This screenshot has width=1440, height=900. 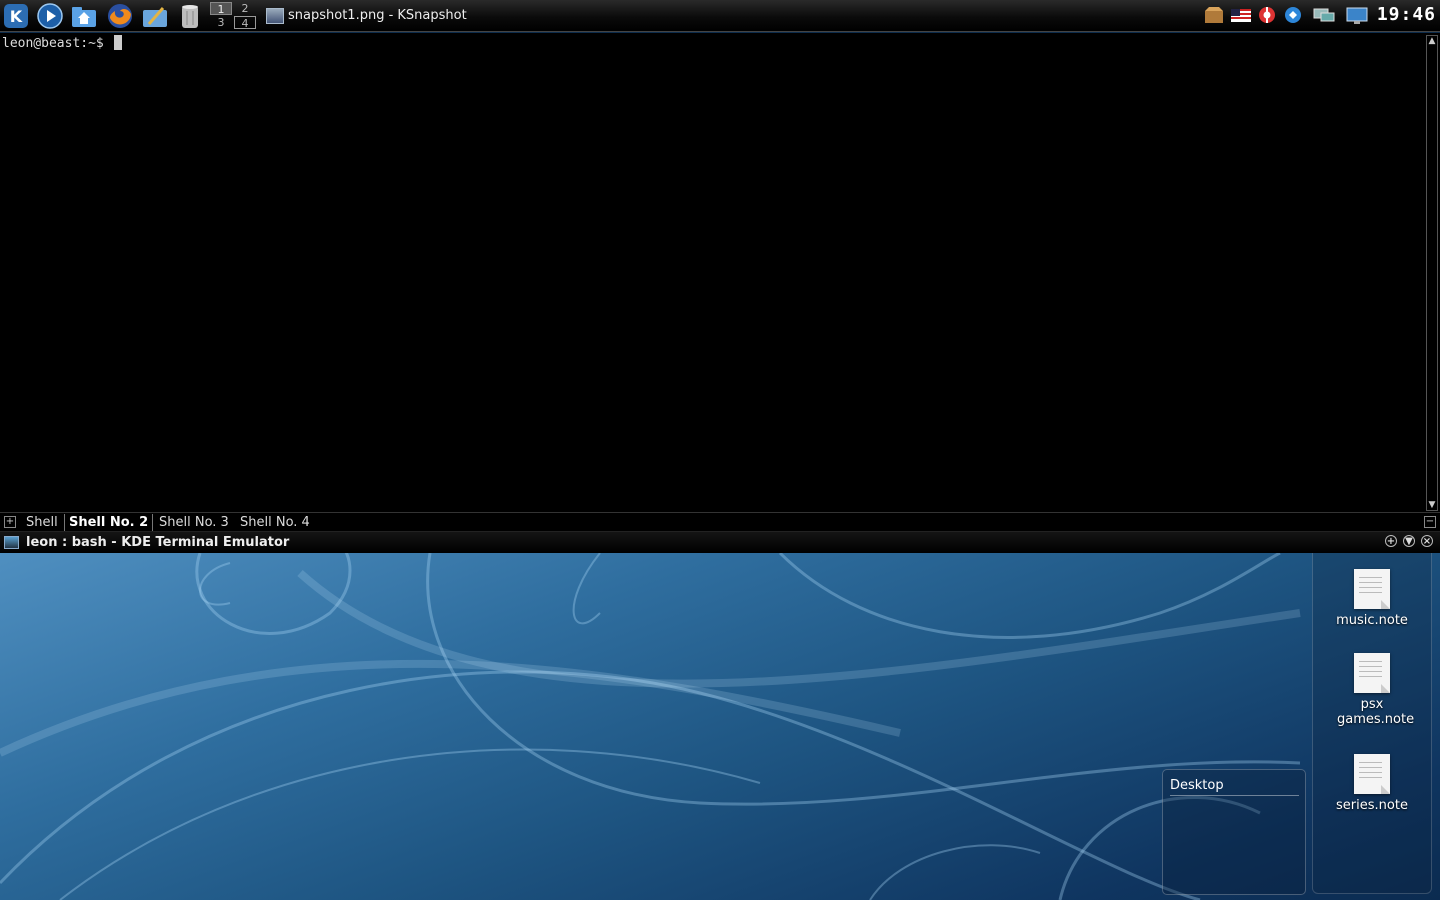 What do you see at coordinates (117, 42) in the screenshot?
I see `text-cursor` at bounding box center [117, 42].